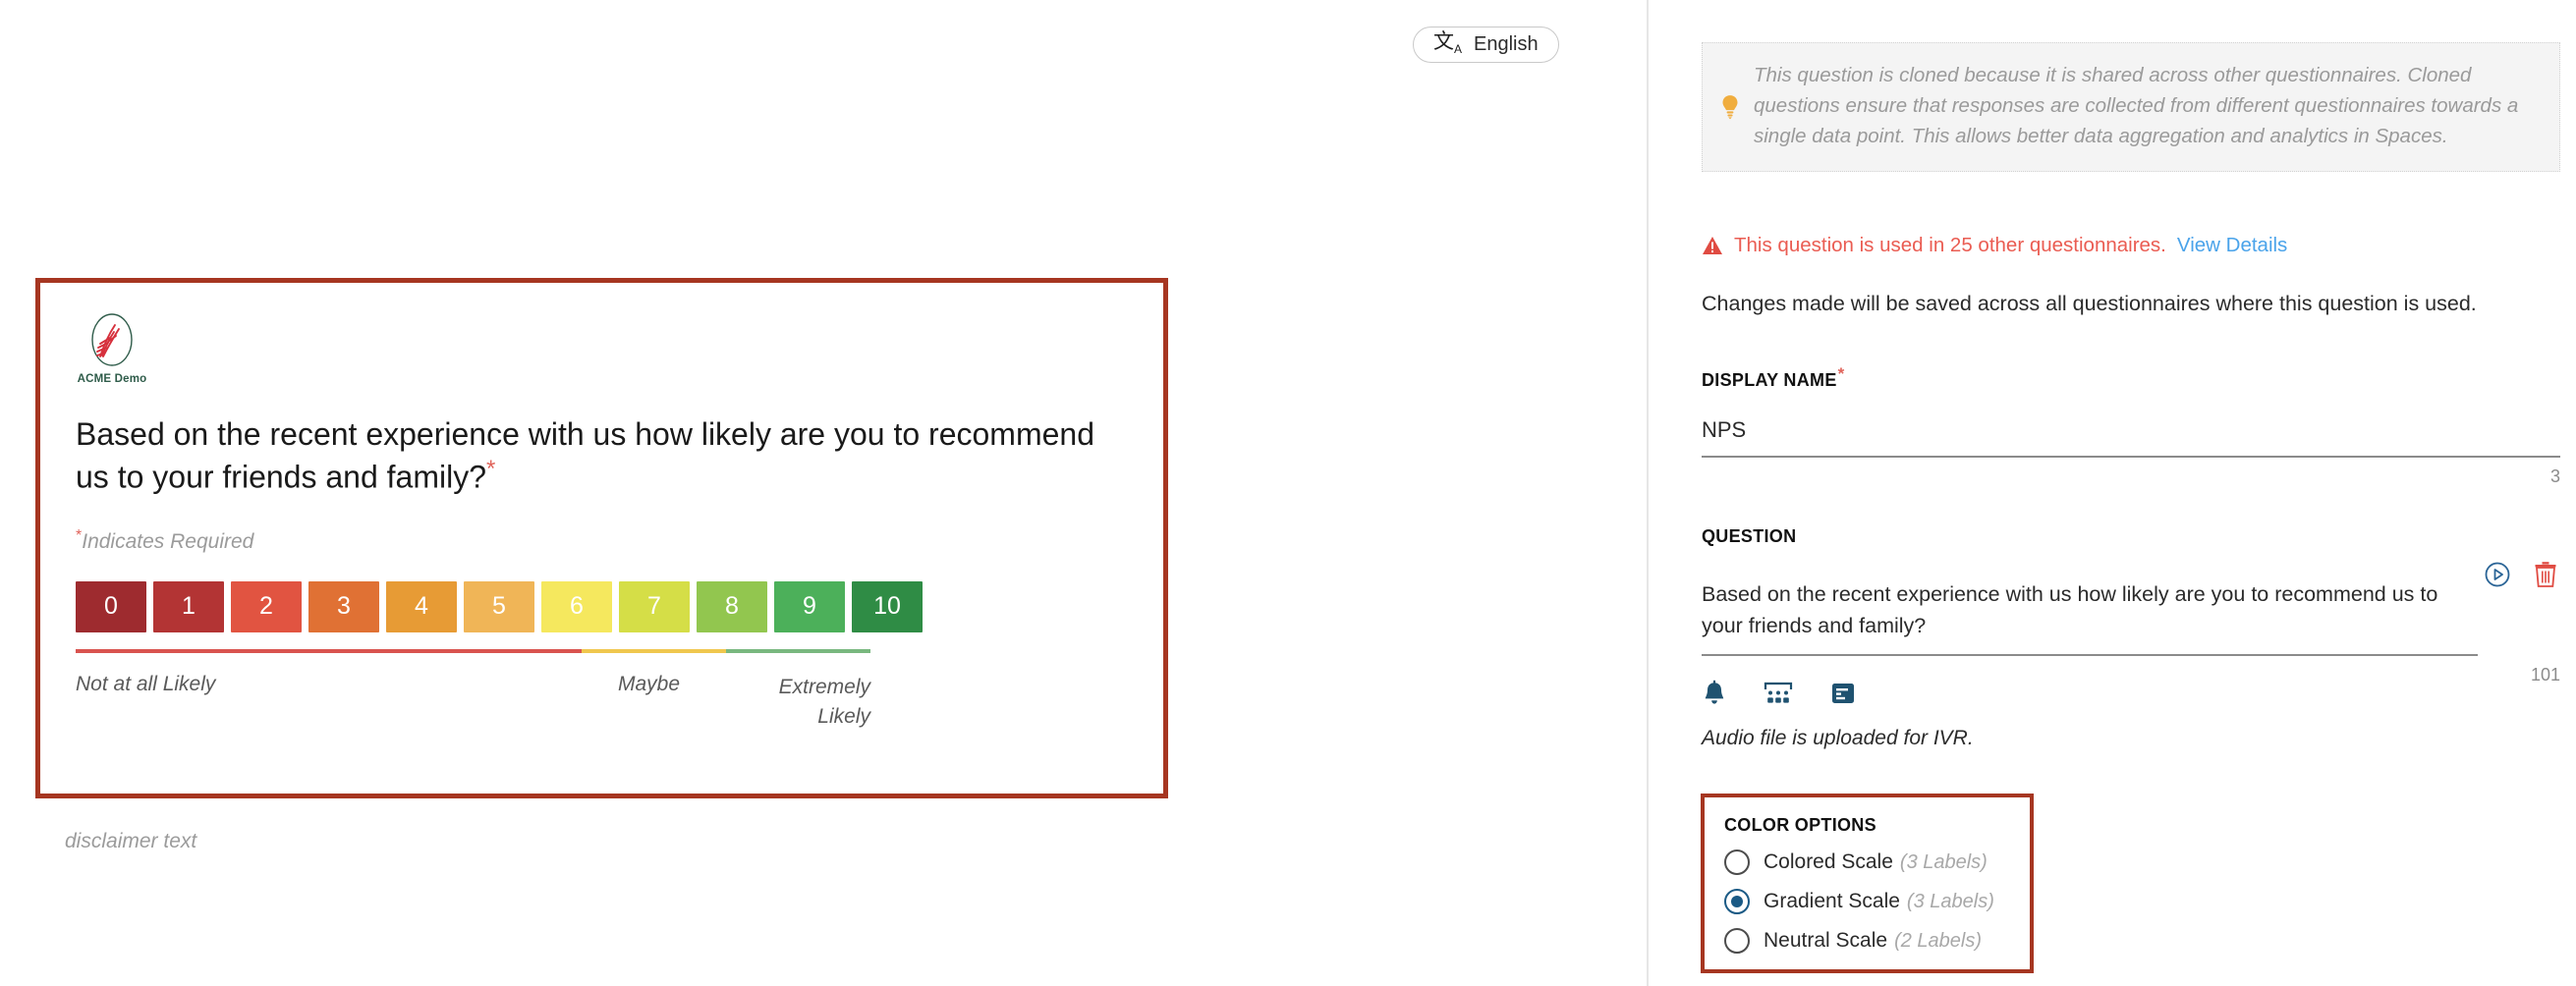 This screenshot has width=2576, height=986. Describe the element at coordinates (1876, 861) in the screenshot. I see `color-option-label: Colored Scale (3 Labels)` at that location.